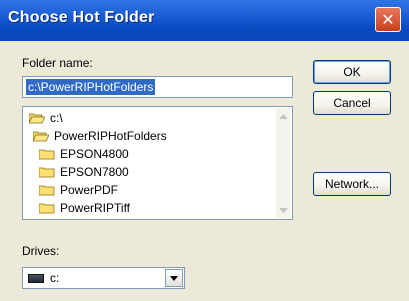  I want to click on folder-name-input: c:\PowerRIPHotFolders, so click(157, 87).